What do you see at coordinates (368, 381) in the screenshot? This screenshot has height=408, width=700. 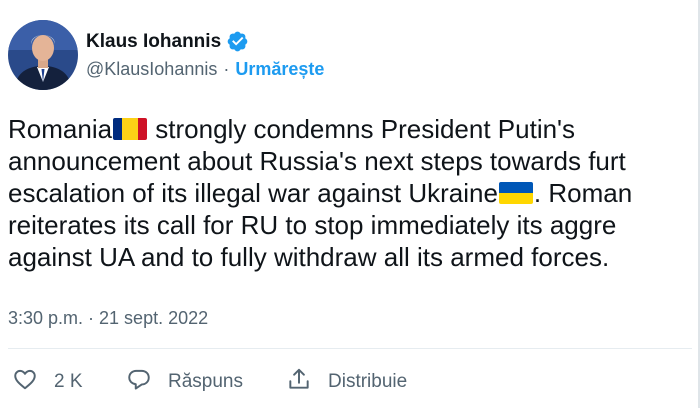 I see `share-label: Distribuie` at bounding box center [368, 381].